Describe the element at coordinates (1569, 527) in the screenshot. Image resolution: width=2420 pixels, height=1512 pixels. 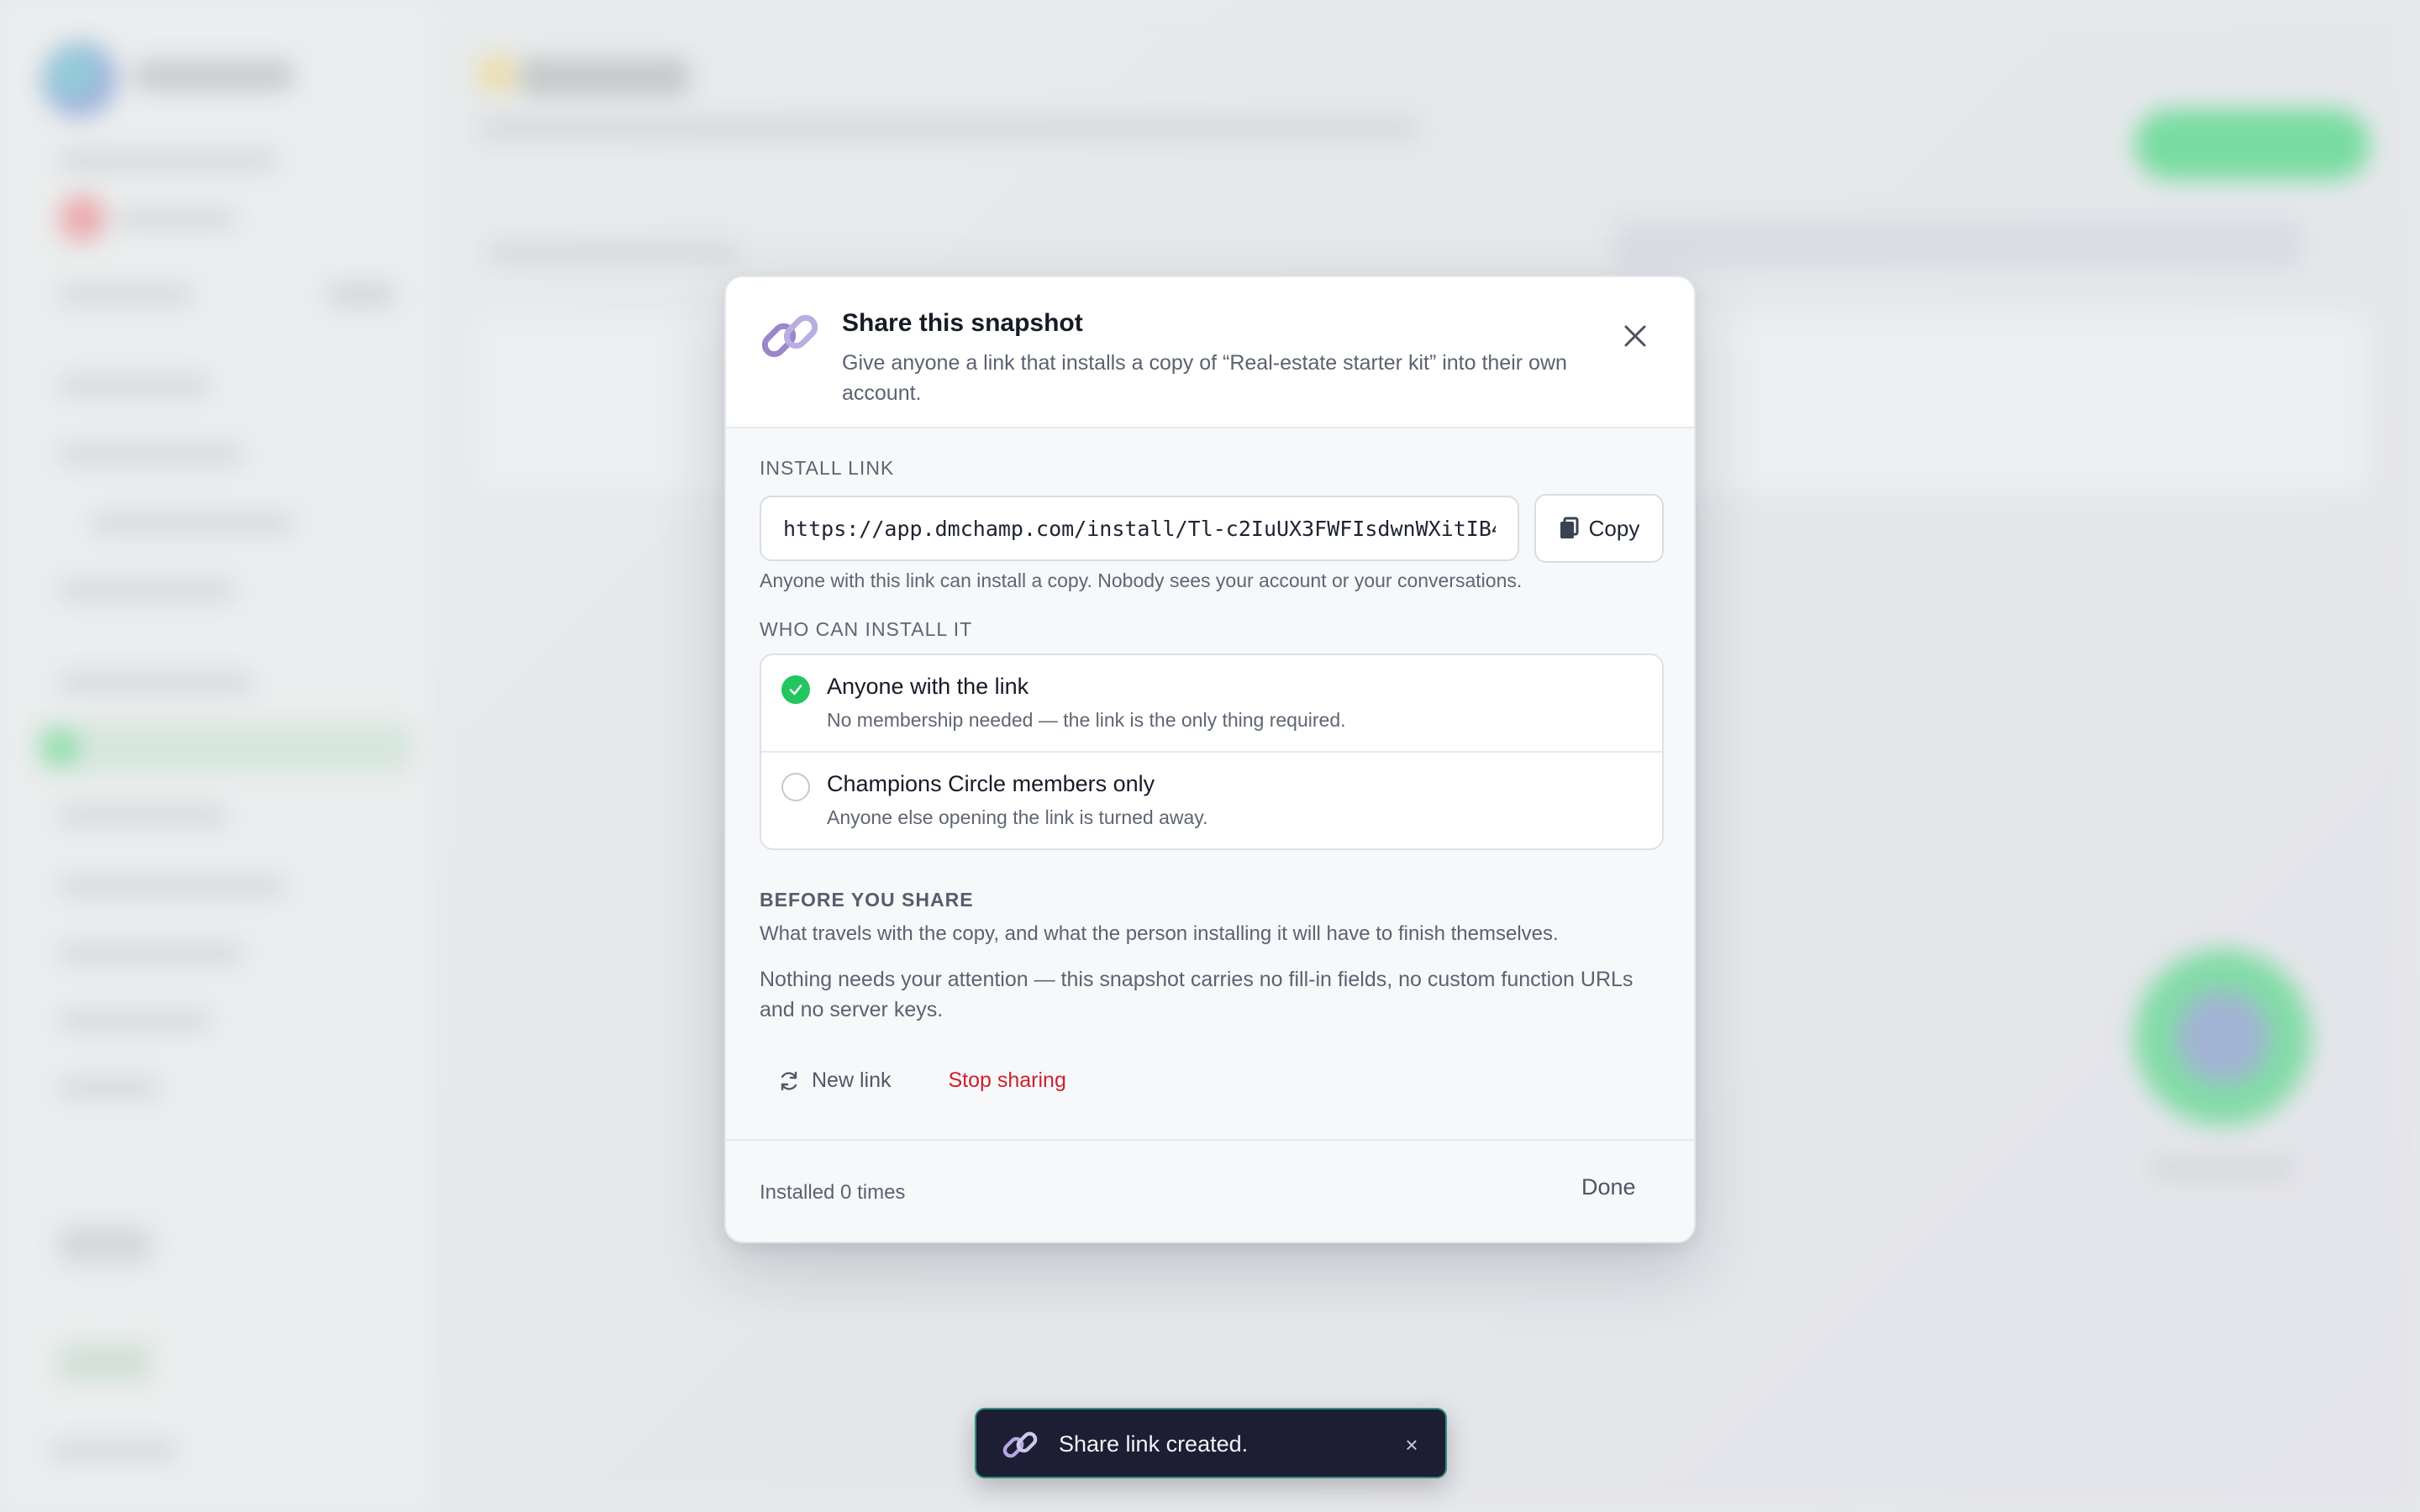
I see `clipboard-icon` at that location.